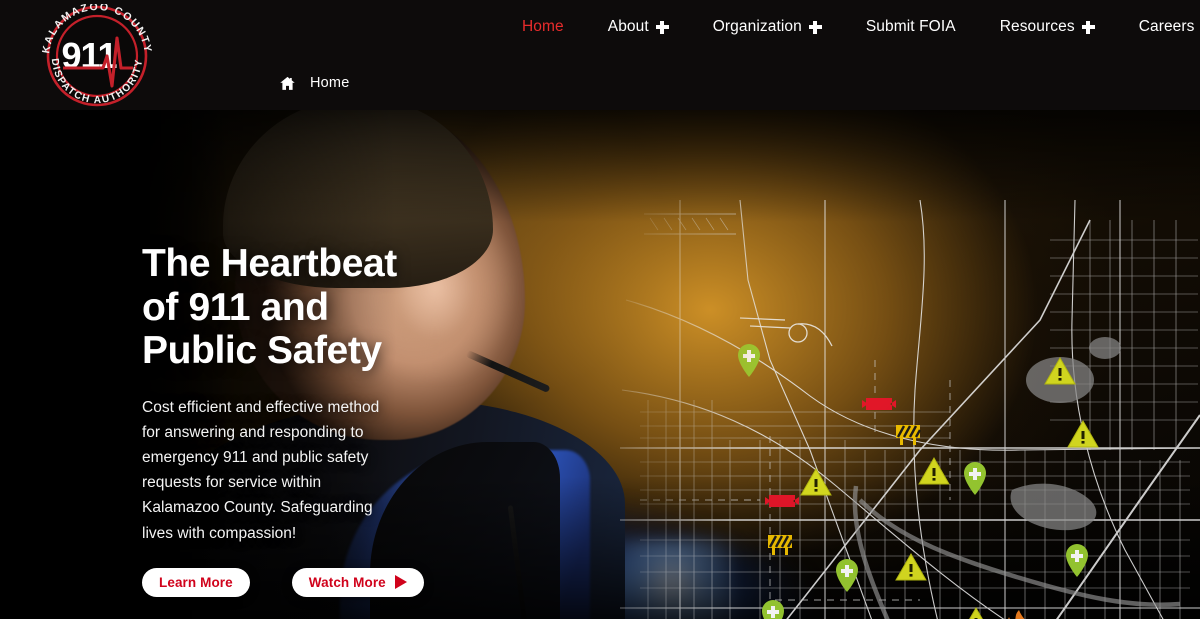 Image resolution: width=1200 pixels, height=619 pixels. I want to click on hero-title-line-3: Public Safety, so click(262, 351).